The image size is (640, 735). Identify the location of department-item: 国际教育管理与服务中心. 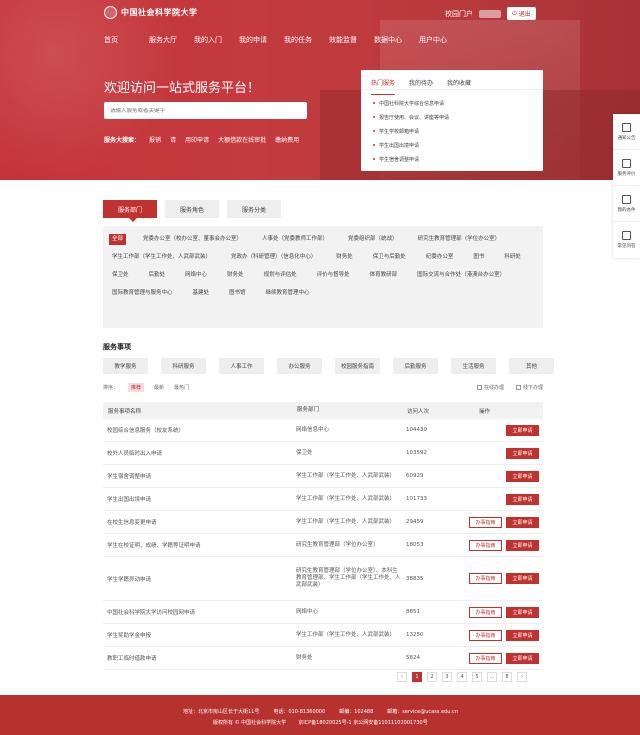
(142, 293).